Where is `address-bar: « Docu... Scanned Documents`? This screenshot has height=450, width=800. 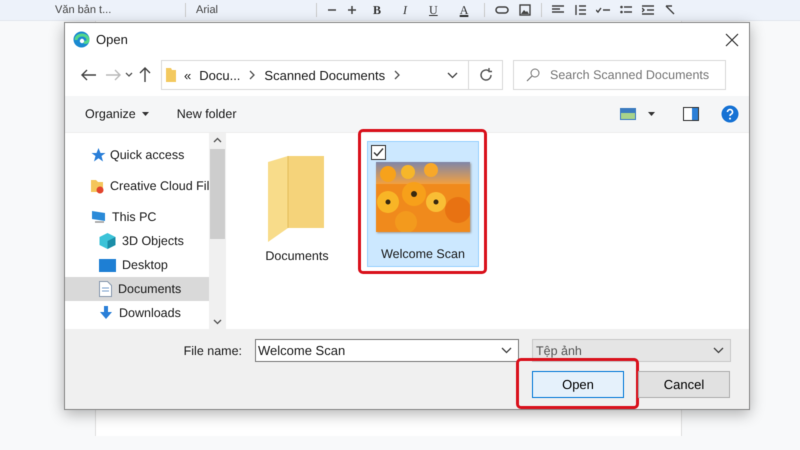
address-bar: « Docu... Scanned Documents is located at coordinates (315, 75).